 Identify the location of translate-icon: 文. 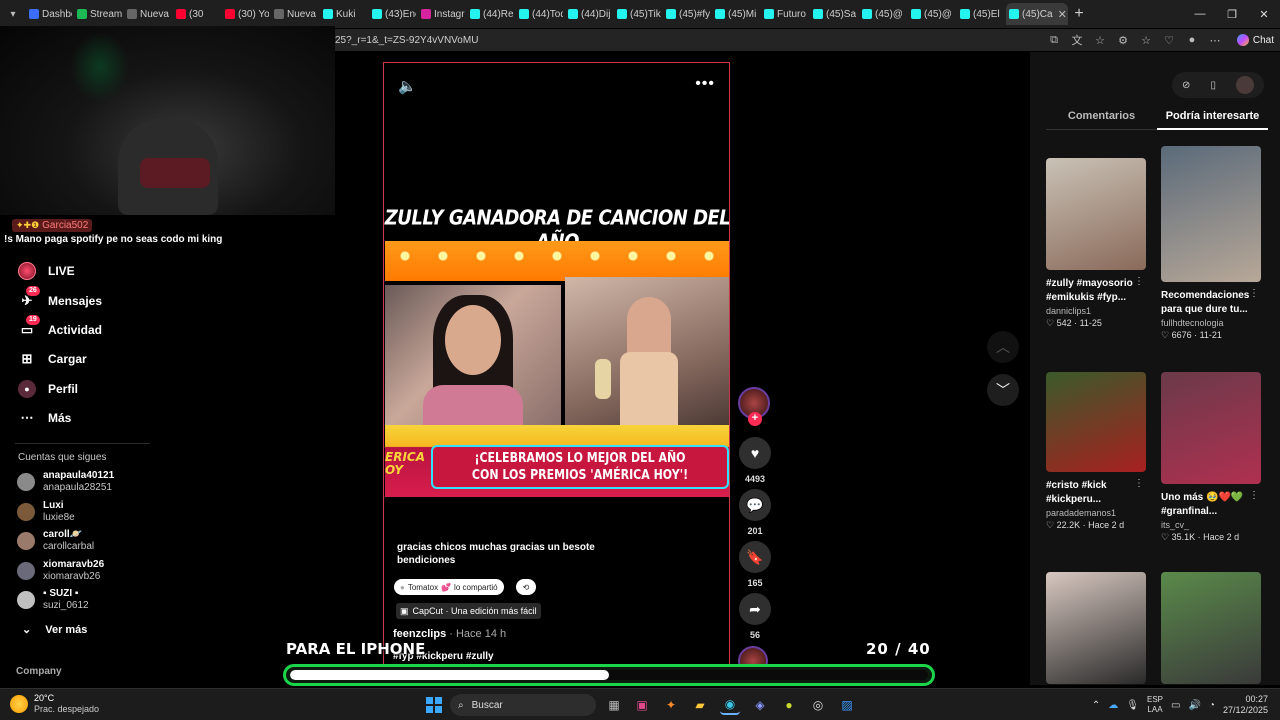
(1077, 40).